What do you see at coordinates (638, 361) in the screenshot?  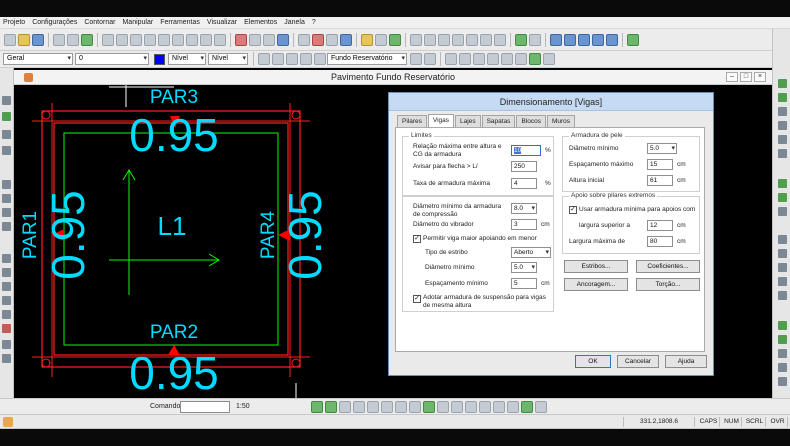 I see `cancelar-button: Cancelar` at bounding box center [638, 361].